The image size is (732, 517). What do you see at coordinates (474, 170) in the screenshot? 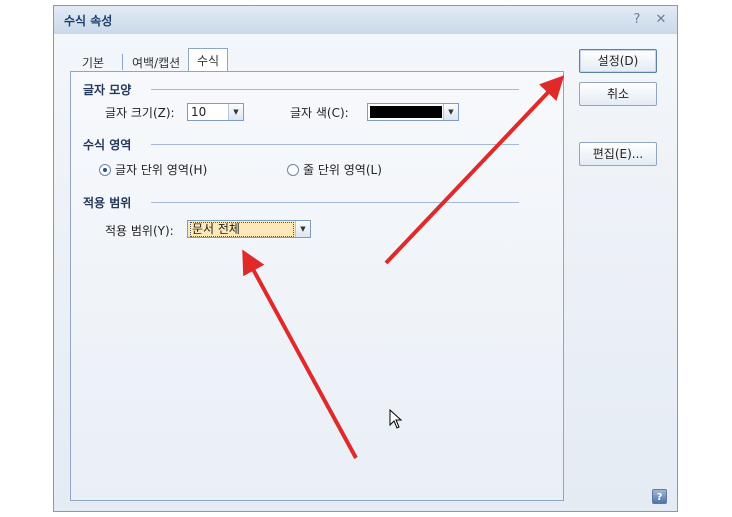
I see `annotation-arrow-to-set-button` at bounding box center [474, 170].